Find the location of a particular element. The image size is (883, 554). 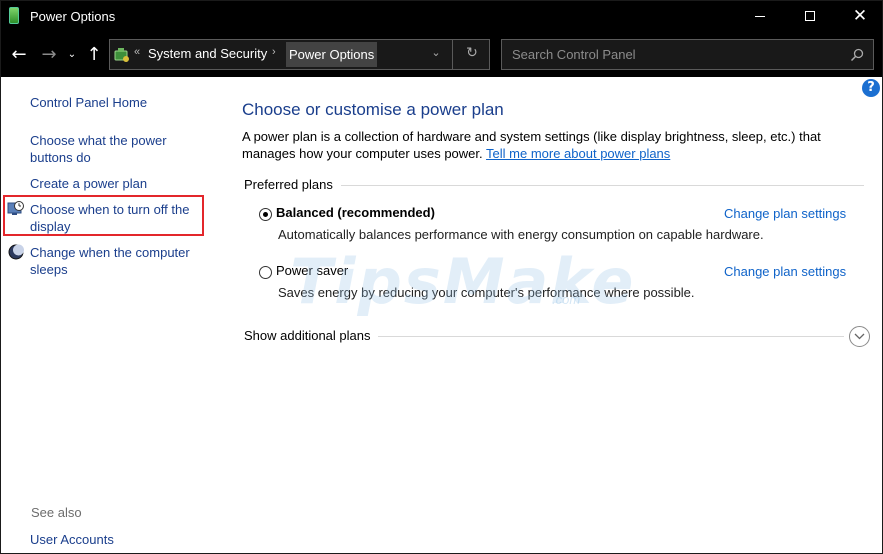

power-saver-radio is located at coordinates (265, 272).